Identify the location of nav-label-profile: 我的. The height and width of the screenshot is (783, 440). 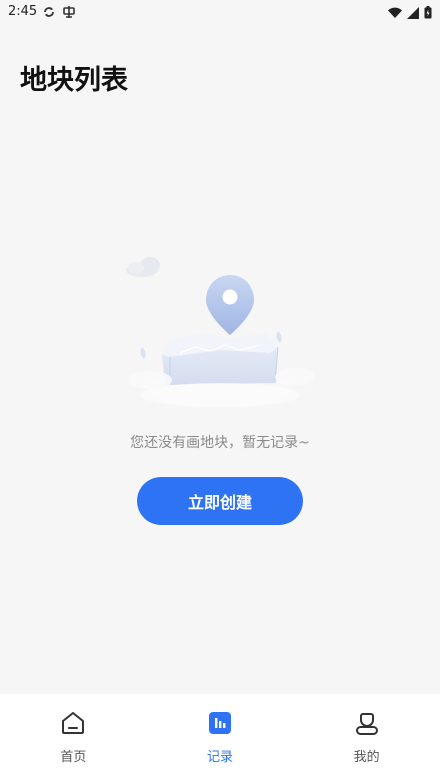
(366, 757).